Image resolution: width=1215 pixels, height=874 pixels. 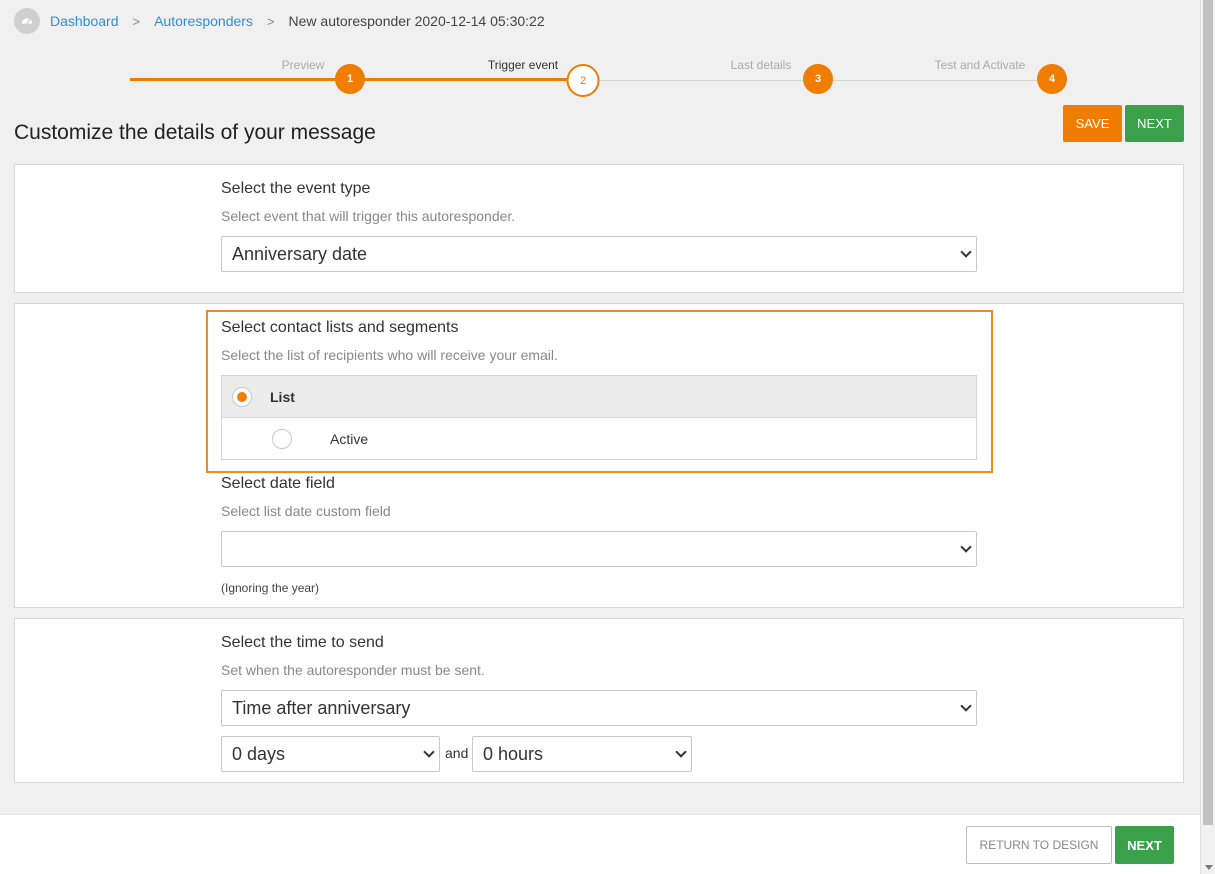 I want to click on contact-list-table: List Active, so click(x=599, y=417).